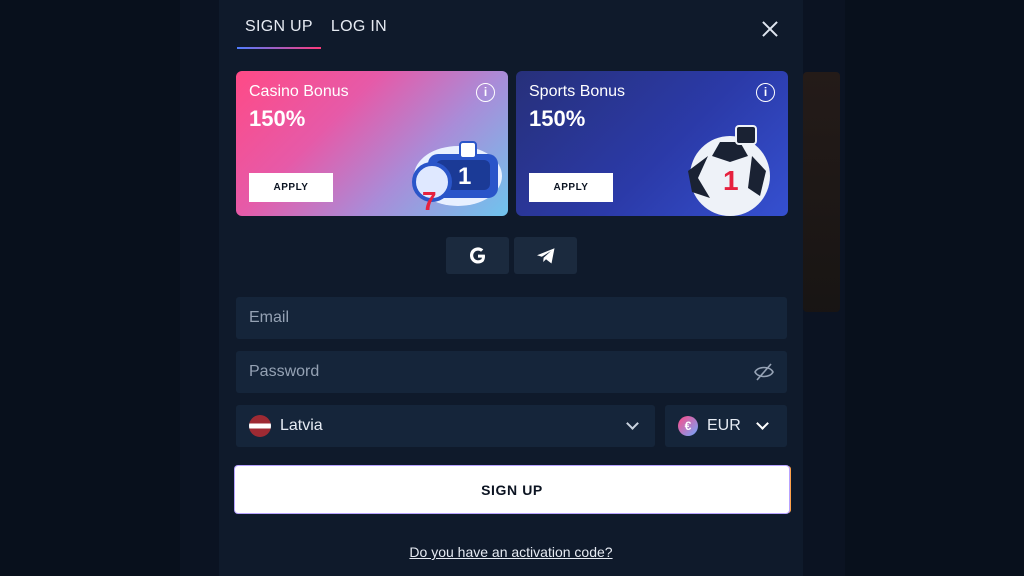 The image size is (1024, 576). I want to click on close-icon, so click(770, 29).